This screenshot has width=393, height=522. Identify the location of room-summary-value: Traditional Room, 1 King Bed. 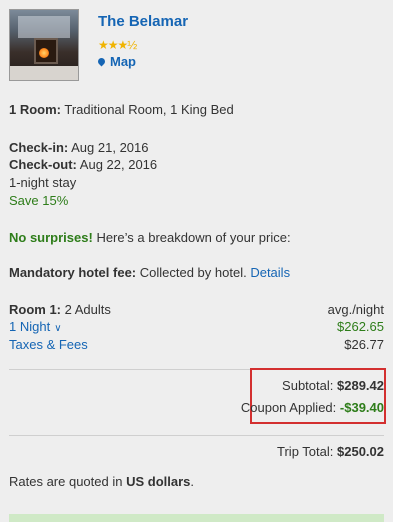
(149, 109).